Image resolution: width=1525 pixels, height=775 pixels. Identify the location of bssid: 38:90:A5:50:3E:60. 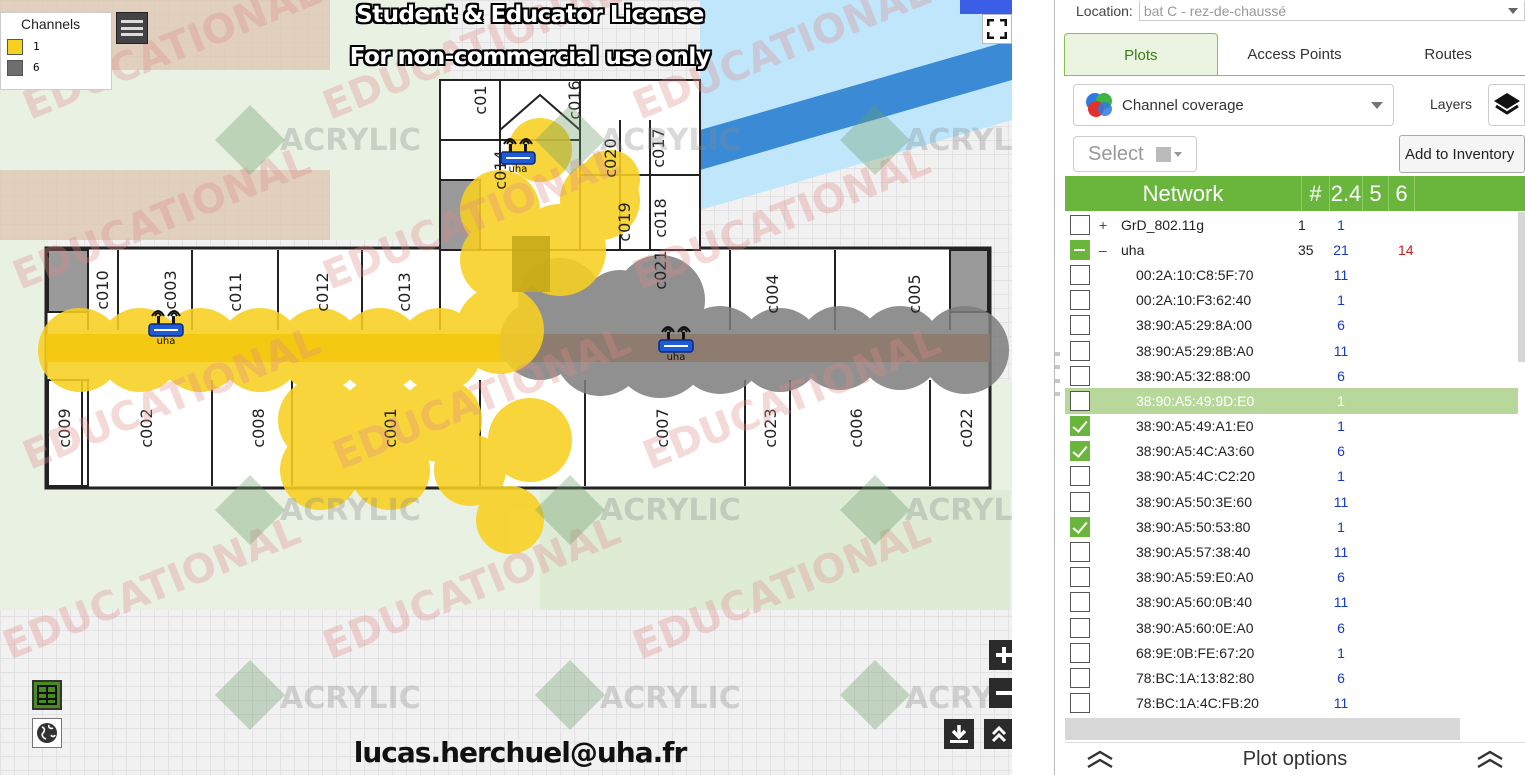
(1194, 501).